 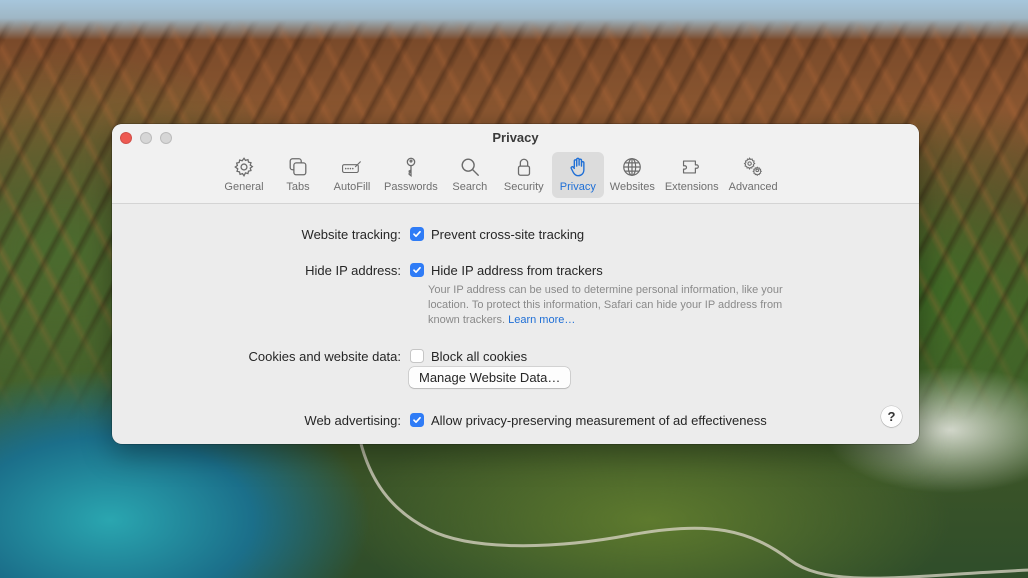 What do you see at coordinates (523, 187) in the screenshot?
I see `tab-label: Security` at bounding box center [523, 187].